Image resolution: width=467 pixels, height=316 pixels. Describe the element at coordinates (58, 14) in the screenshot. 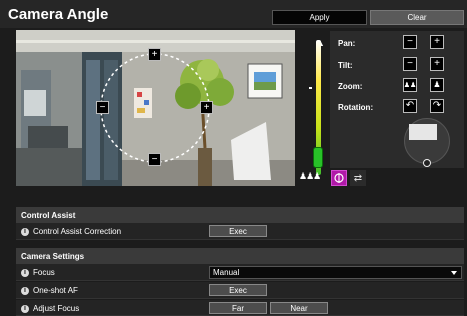

I see `page-title: Camera Angle` at that location.